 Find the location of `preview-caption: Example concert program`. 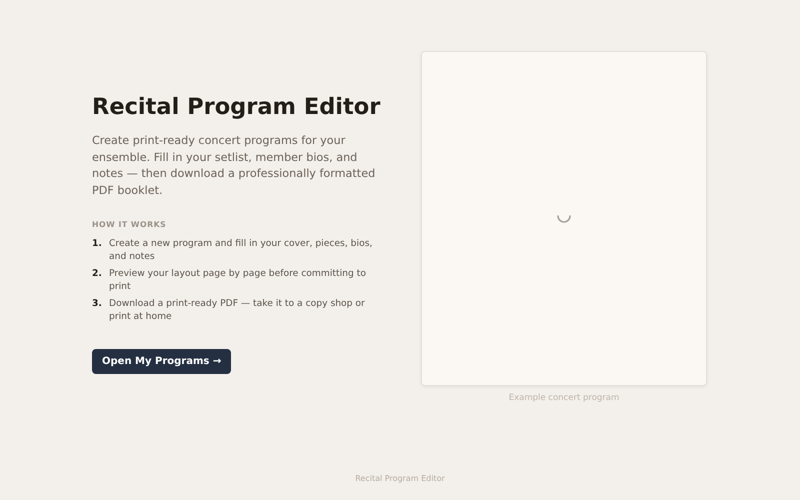

preview-caption: Example concert program is located at coordinates (564, 398).